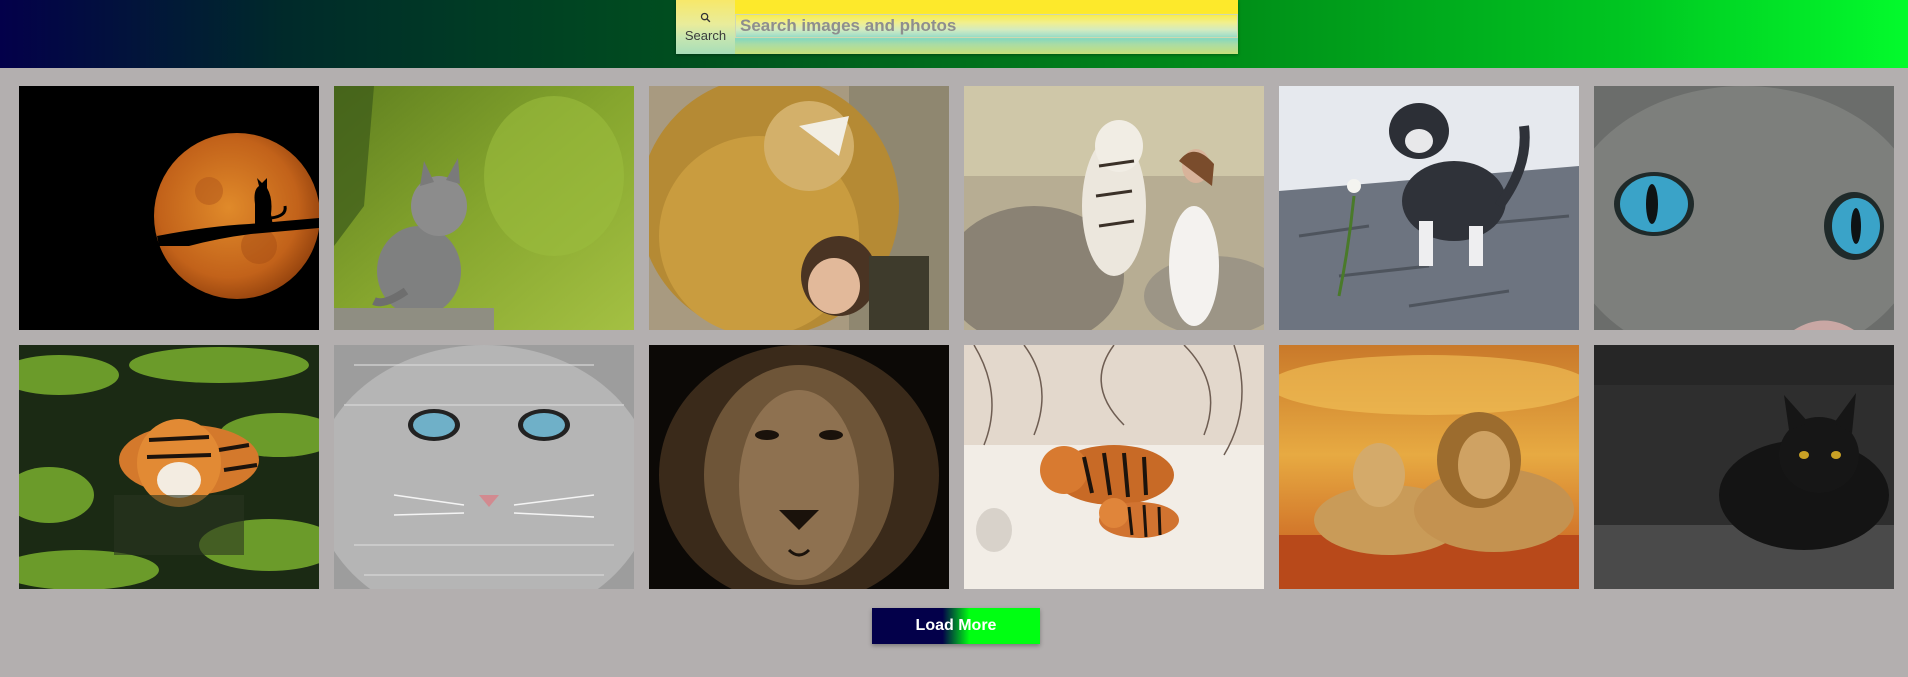 The width and height of the screenshot is (1908, 677). What do you see at coordinates (1114, 208) in the screenshot?
I see `gallery-image-white-tiger-woman` at bounding box center [1114, 208].